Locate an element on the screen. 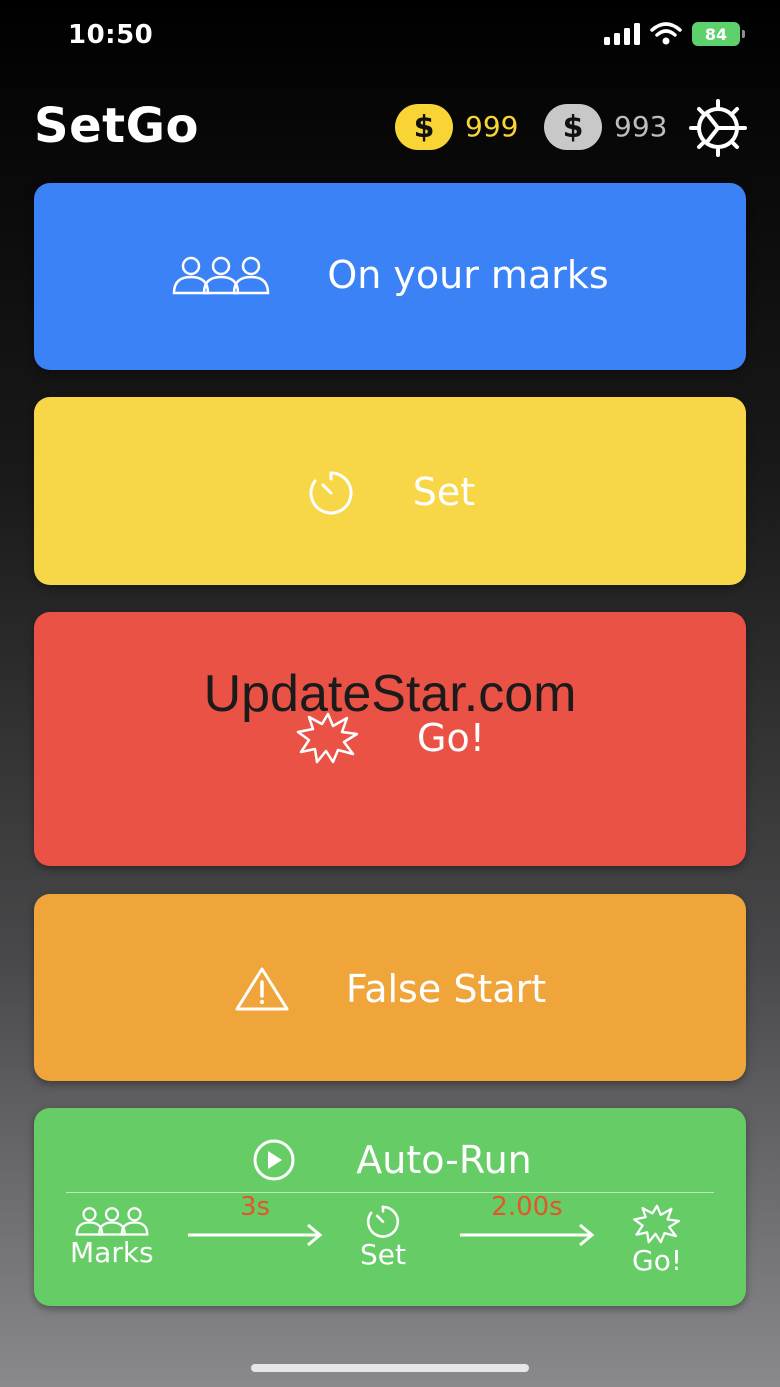 The image size is (780, 1387). gold-coin-count: 999 is located at coordinates (492, 126).